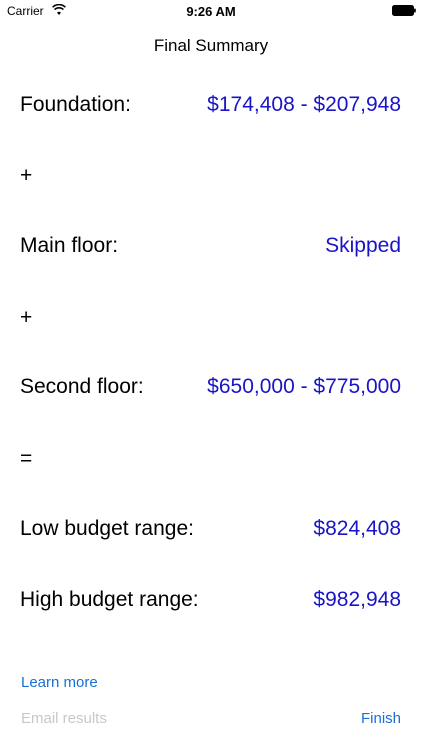 This screenshot has width=422, height=750. Describe the element at coordinates (59, 682) in the screenshot. I see `learn-more-link: Learn more` at that location.